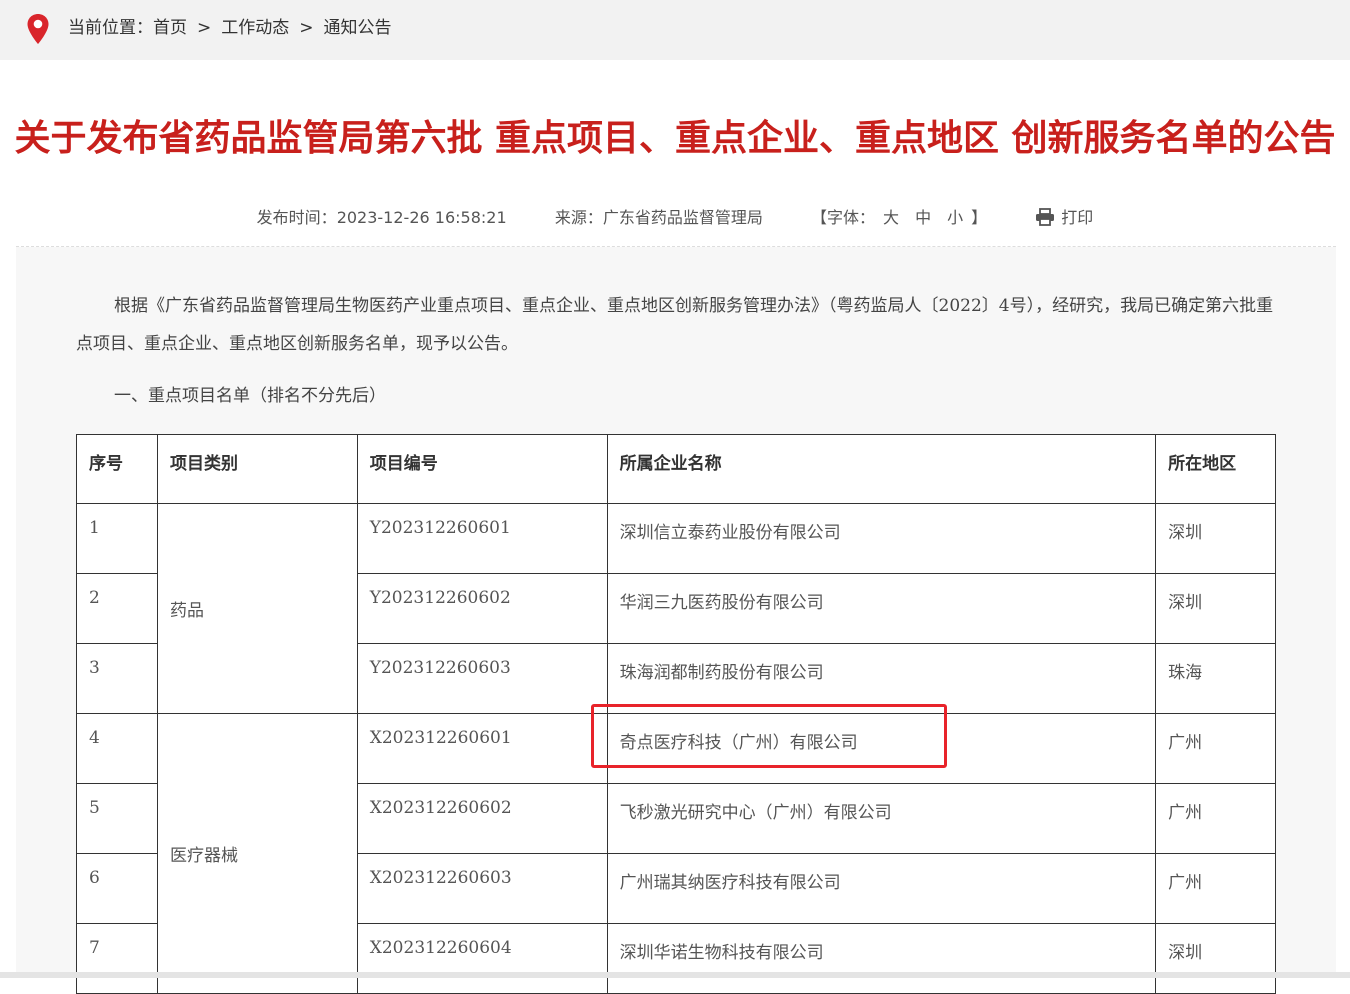 The width and height of the screenshot is (1350, 994). I want to click on section-heading: 一、重点项目名单（排名不分先后）, so click(250, 396).